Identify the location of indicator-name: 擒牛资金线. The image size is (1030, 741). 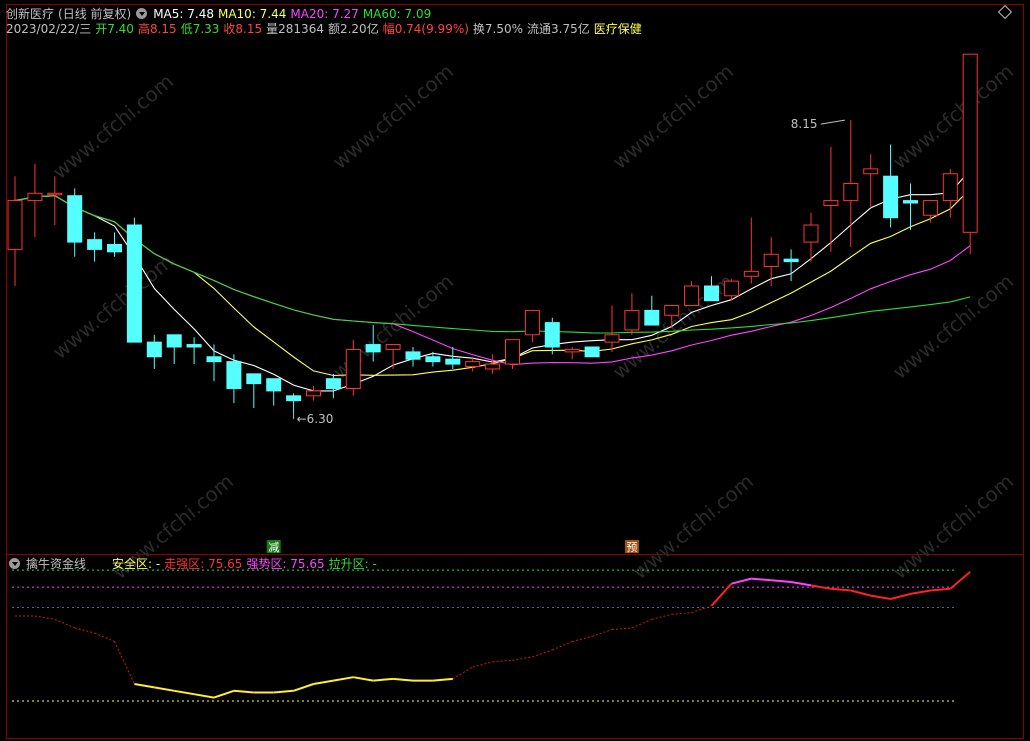
(56, 564).